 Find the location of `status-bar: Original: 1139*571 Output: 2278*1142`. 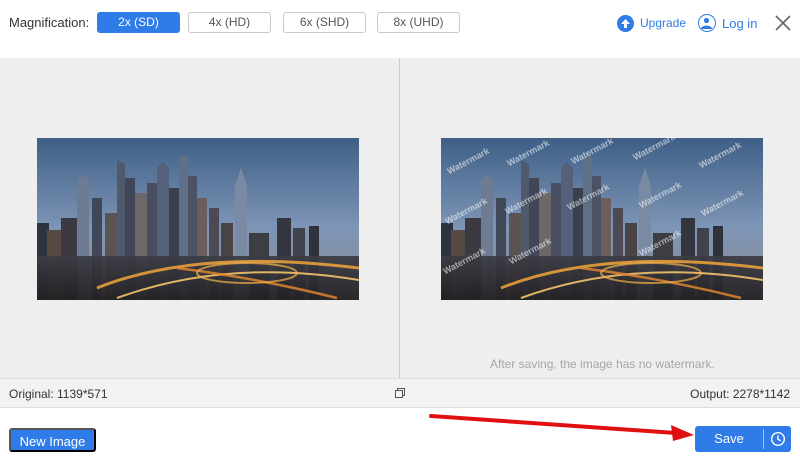

status-bar: Original: 1139*571 Output: 2278*1142 is located at coordinates (400, 393).